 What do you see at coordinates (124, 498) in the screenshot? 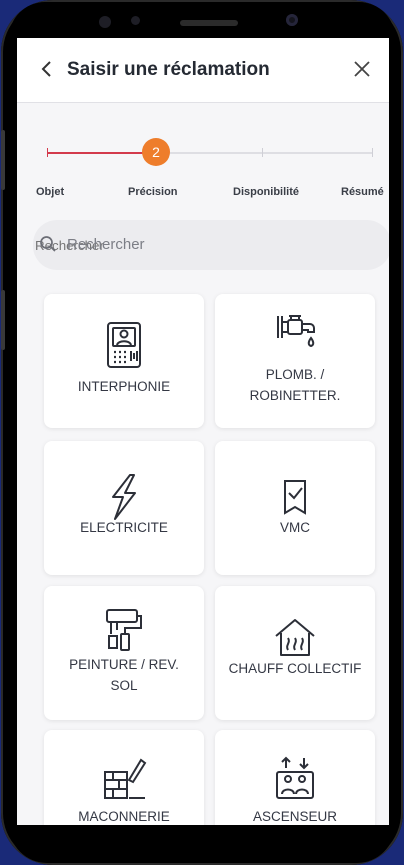
I see `lightning-icon` at bounding box center [124, 498].